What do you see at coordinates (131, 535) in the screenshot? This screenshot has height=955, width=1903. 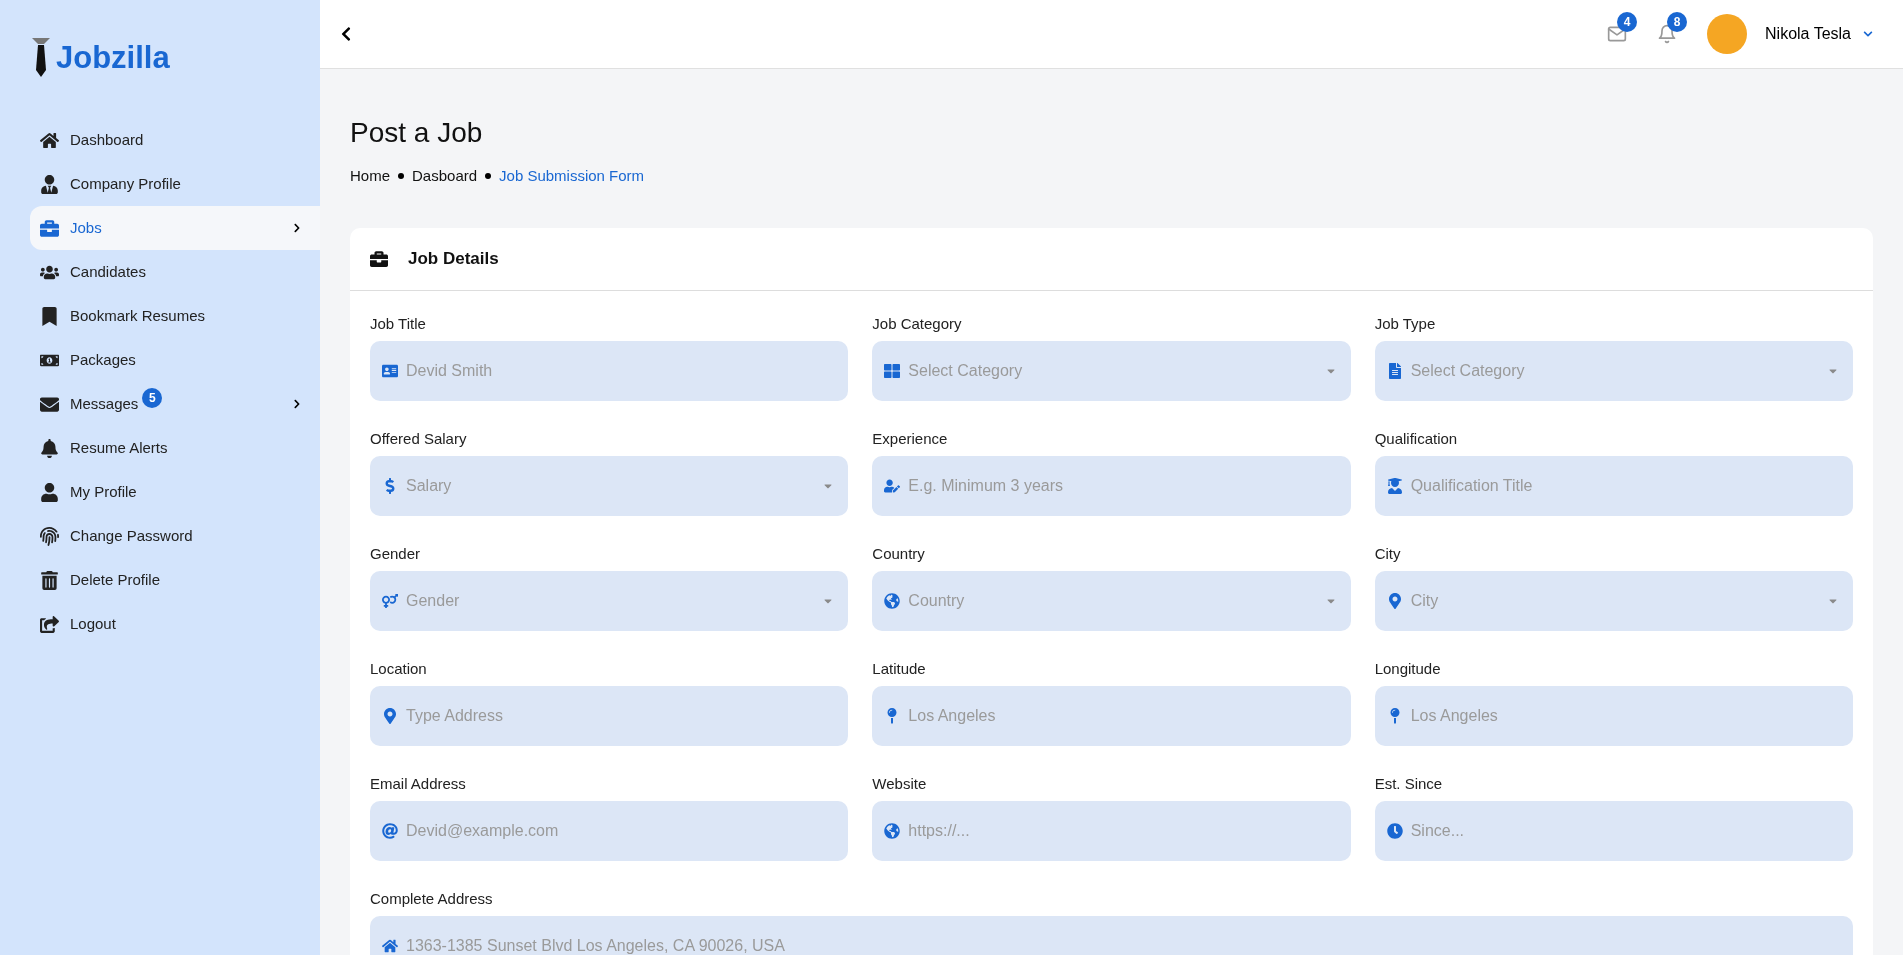 I see `nav-label: Change Password` at bounding box center [131, 535].